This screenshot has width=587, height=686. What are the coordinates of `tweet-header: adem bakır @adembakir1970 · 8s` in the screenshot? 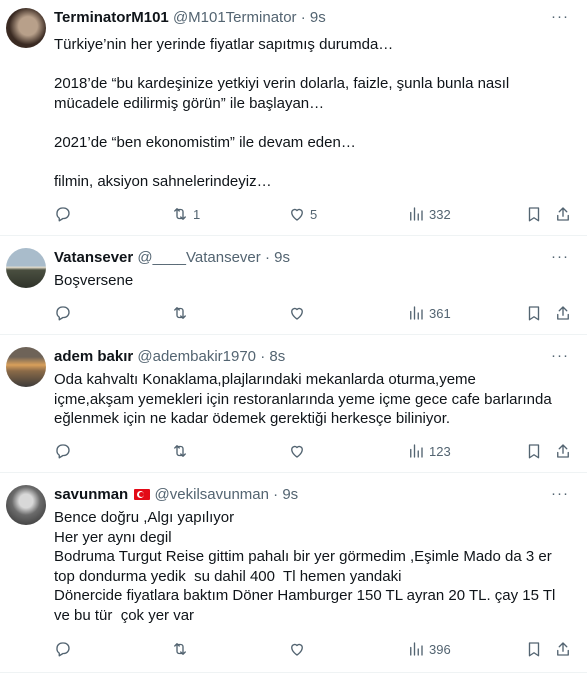 It's located at (169, 357).